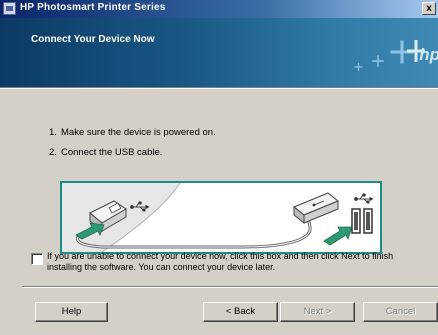  What do you see at coordinates (400, 312) in the screenshot?
I see `cancel-button: Cancel` at bounding box center [400, 312].